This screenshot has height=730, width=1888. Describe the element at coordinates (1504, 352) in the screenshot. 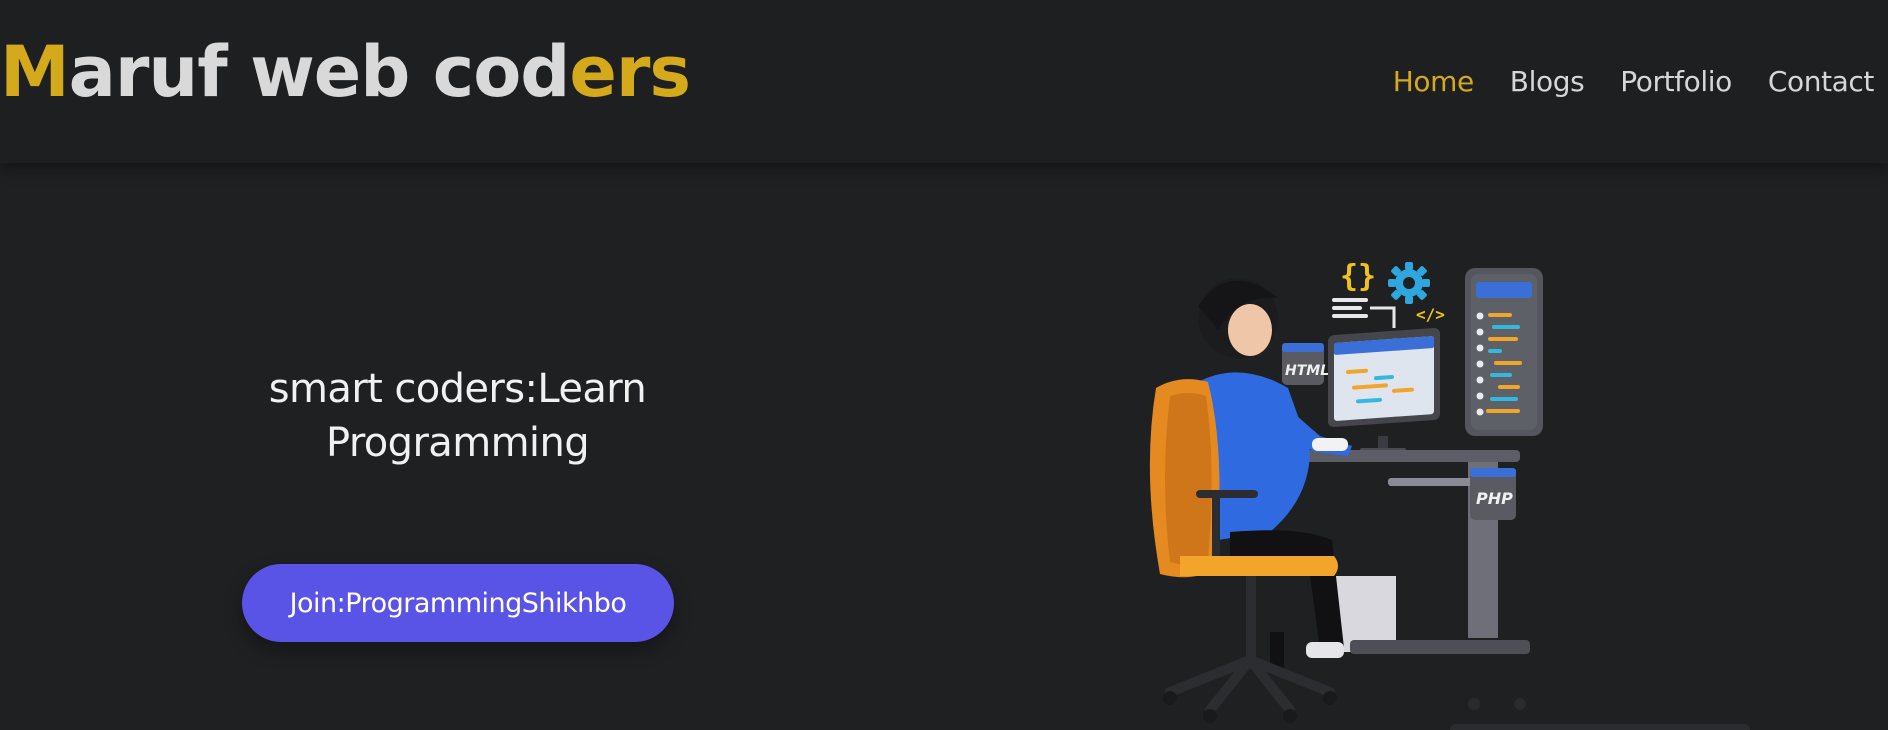

I see `code-panel-icon` at that location.